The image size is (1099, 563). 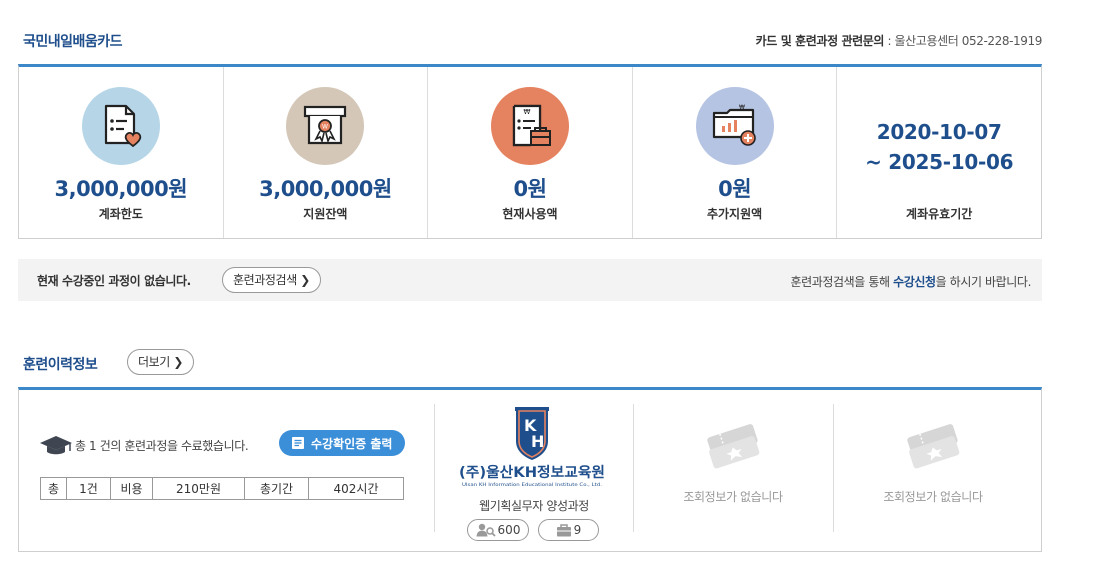 What do you see at coordinates (530, 214) in the screenshot?
I see `current-usage-label: 현재사용액` at bounding box center [530, 214].